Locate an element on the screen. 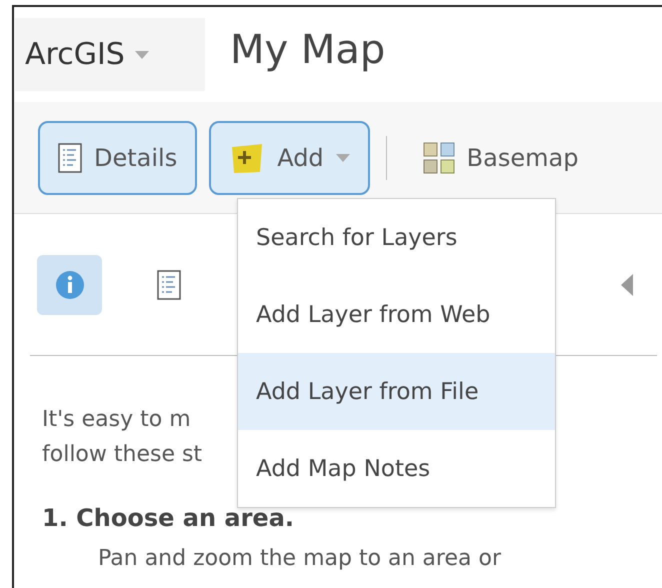  collapse-arrow-icon is located at coordinates (627, 285).